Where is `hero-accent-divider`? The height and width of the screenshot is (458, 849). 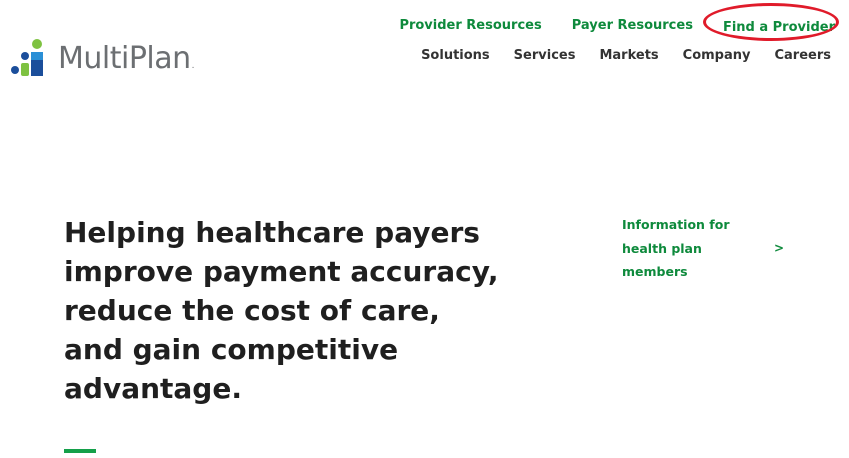 hero-accent-divider is located at coordinates (80, 451).